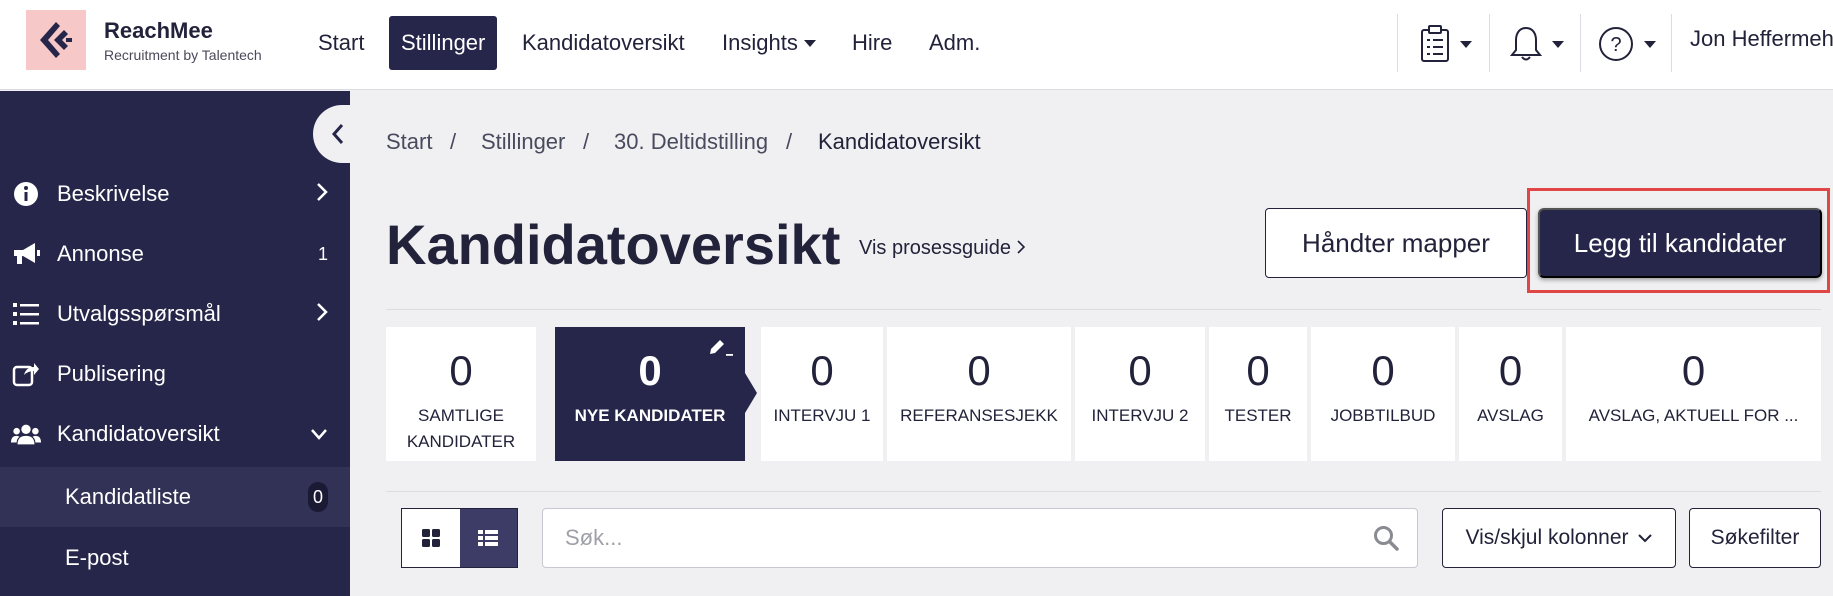 This screenshot has height=596, width=1833. Describe the element at coordinates (97, 557) in the screenshot. I see `sidebar-item-label: E-post` at that location.